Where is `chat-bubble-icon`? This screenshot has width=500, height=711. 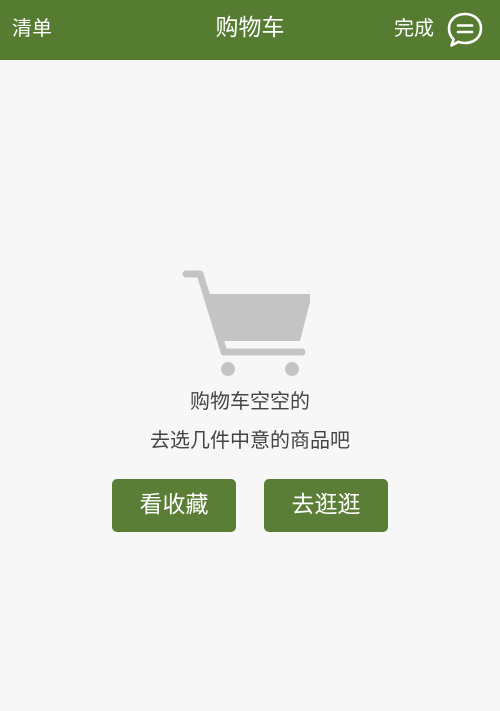 chat-bubble-icon is located at coordinates (465, 29).